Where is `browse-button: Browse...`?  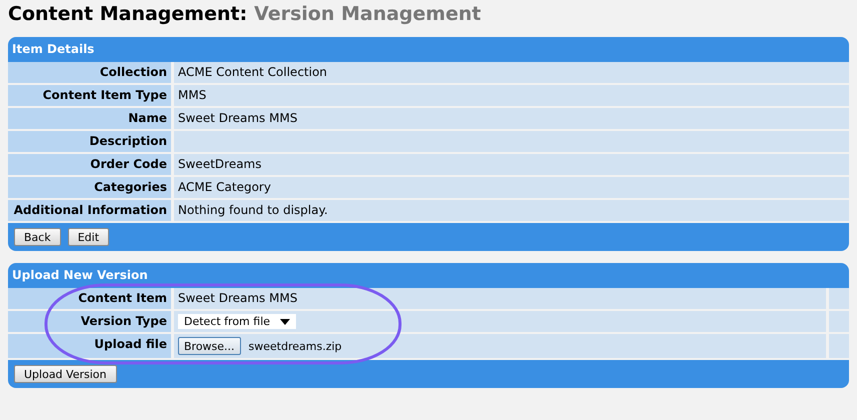
browse-button: Browse... is located at coordinates (209, 346).